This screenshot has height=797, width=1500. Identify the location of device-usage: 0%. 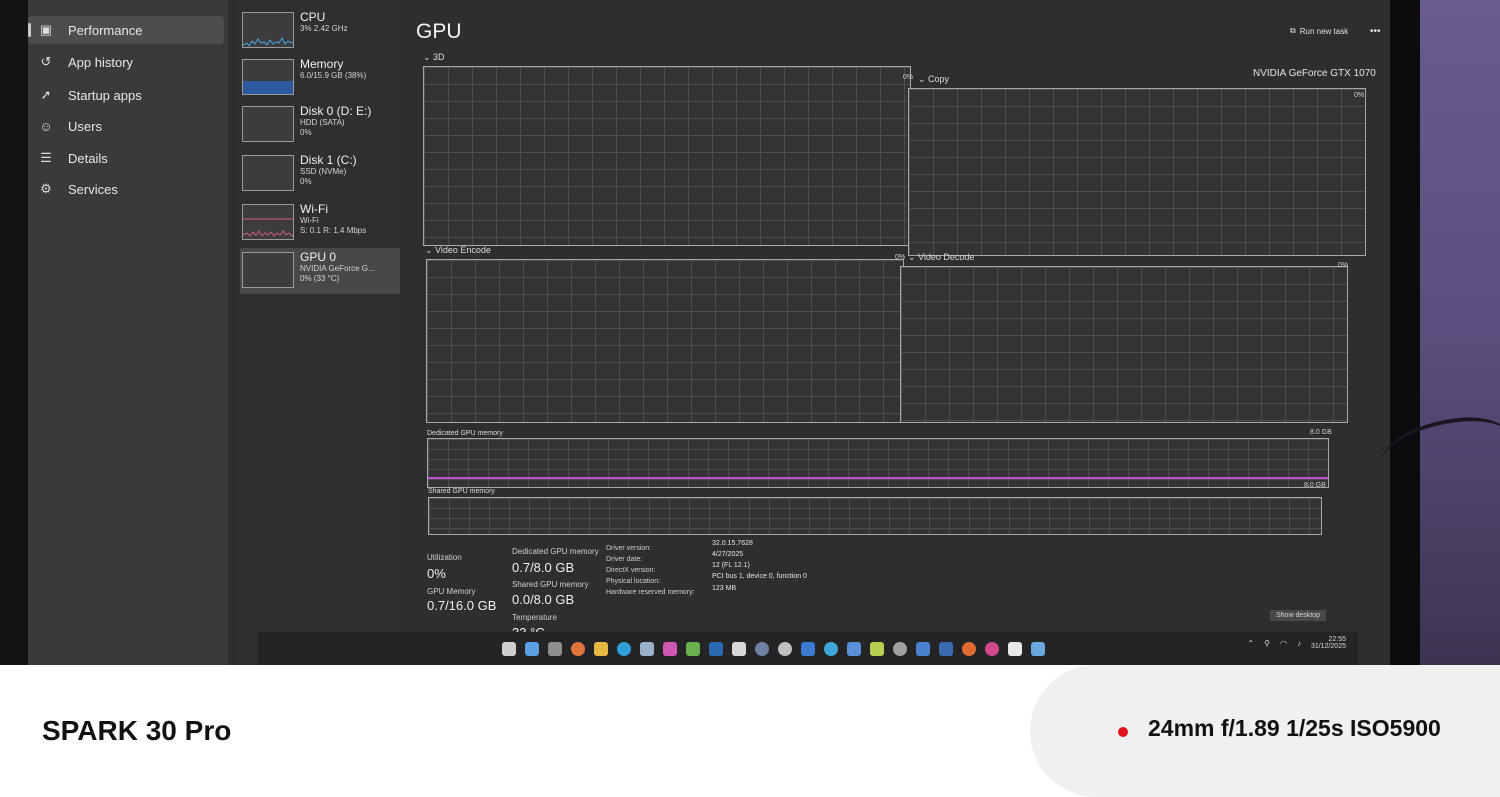
(306, 181).